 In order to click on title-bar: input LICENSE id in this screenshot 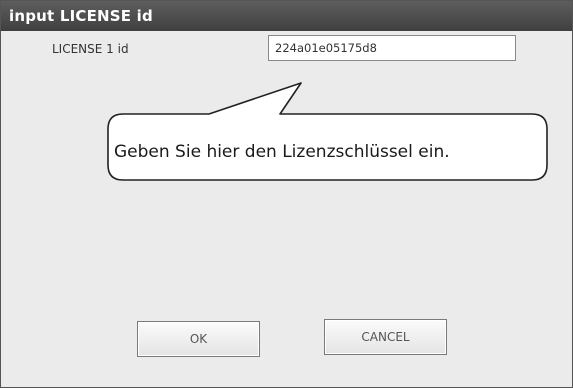, I will do `click(286, 16)`.